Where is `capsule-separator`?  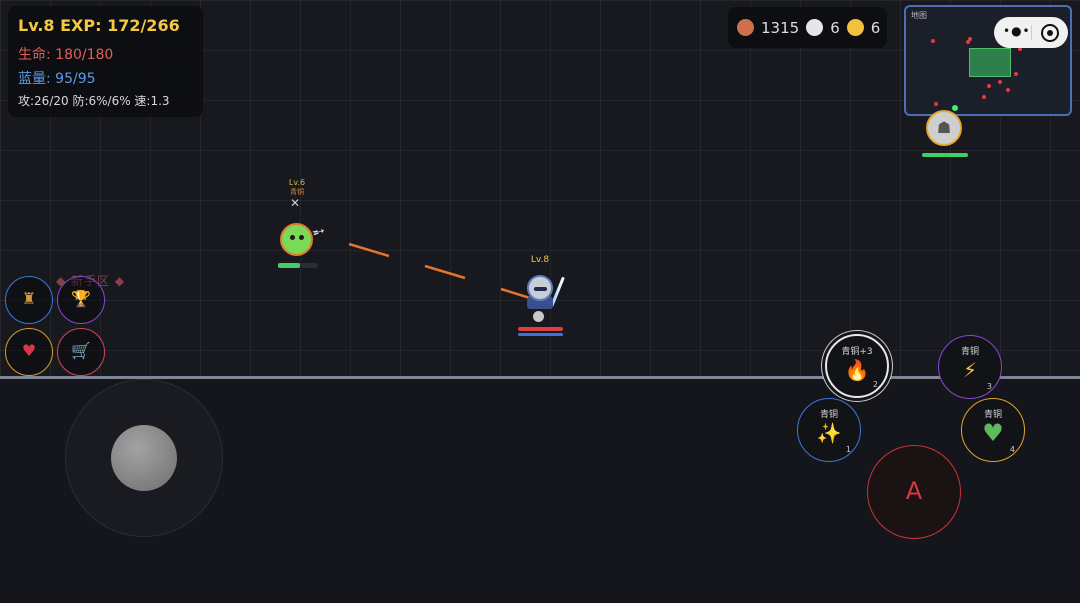
capsule-separator is located at coordinates (1031, 32).